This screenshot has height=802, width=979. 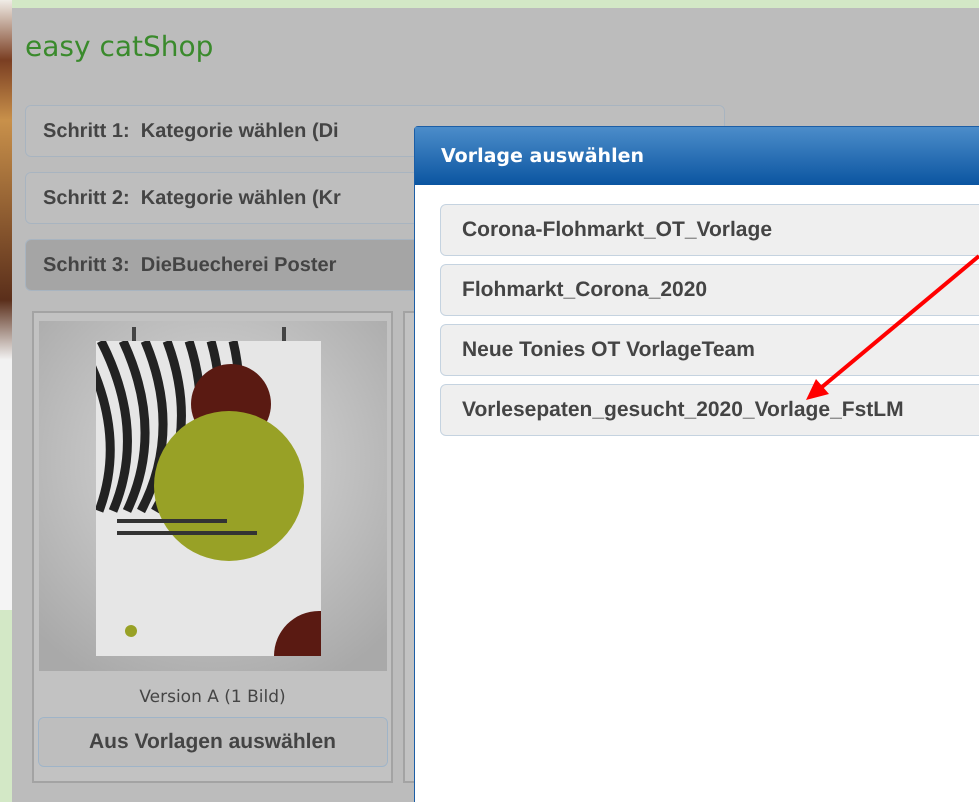 I want to click on card-caption: Version A (1 Bild), so click(x=212, y=697).